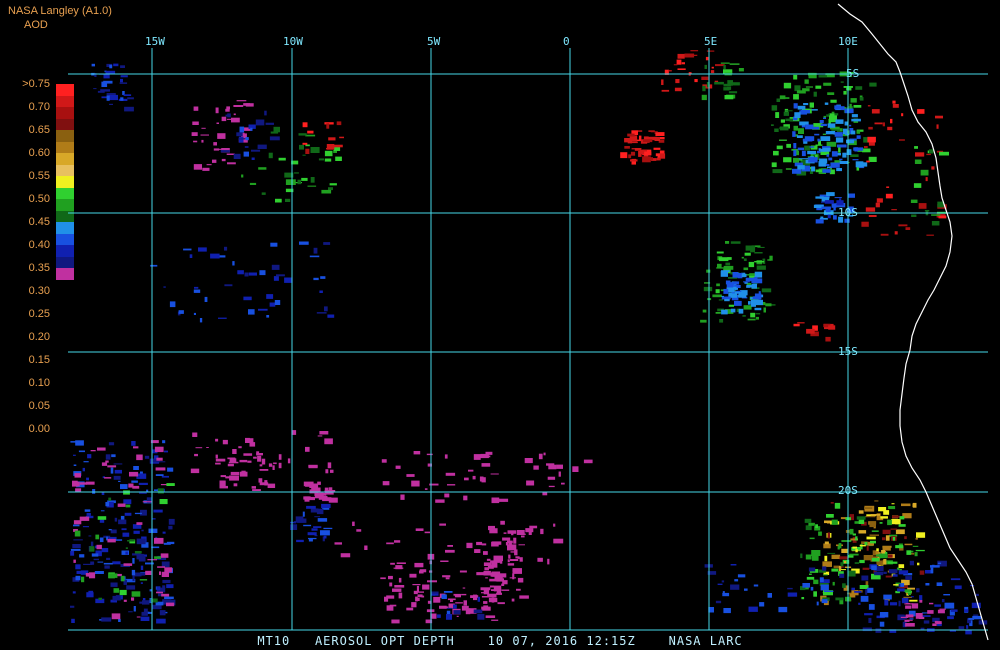  What do you see at coordinates (566, 41) in the screenshot?
I see `lon-label-0: 0` at bounding box center [566, 41].